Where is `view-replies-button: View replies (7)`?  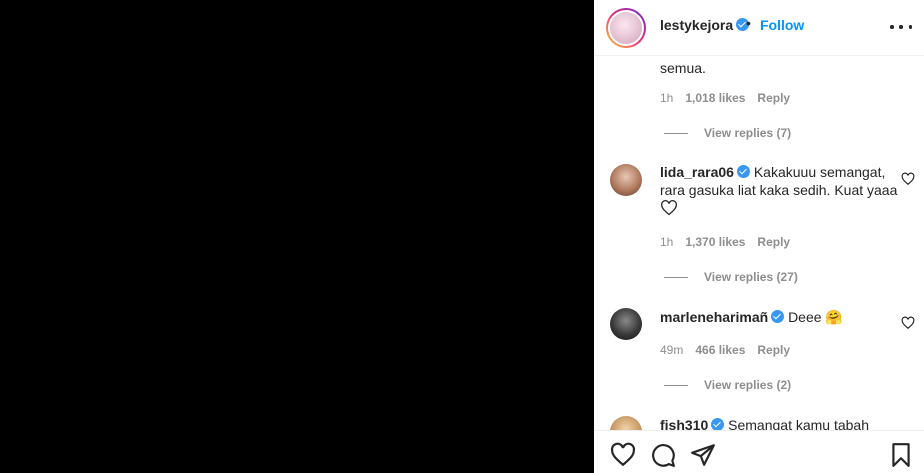 view-replies-button: View replies (7) is located at coordinates (727, 133).